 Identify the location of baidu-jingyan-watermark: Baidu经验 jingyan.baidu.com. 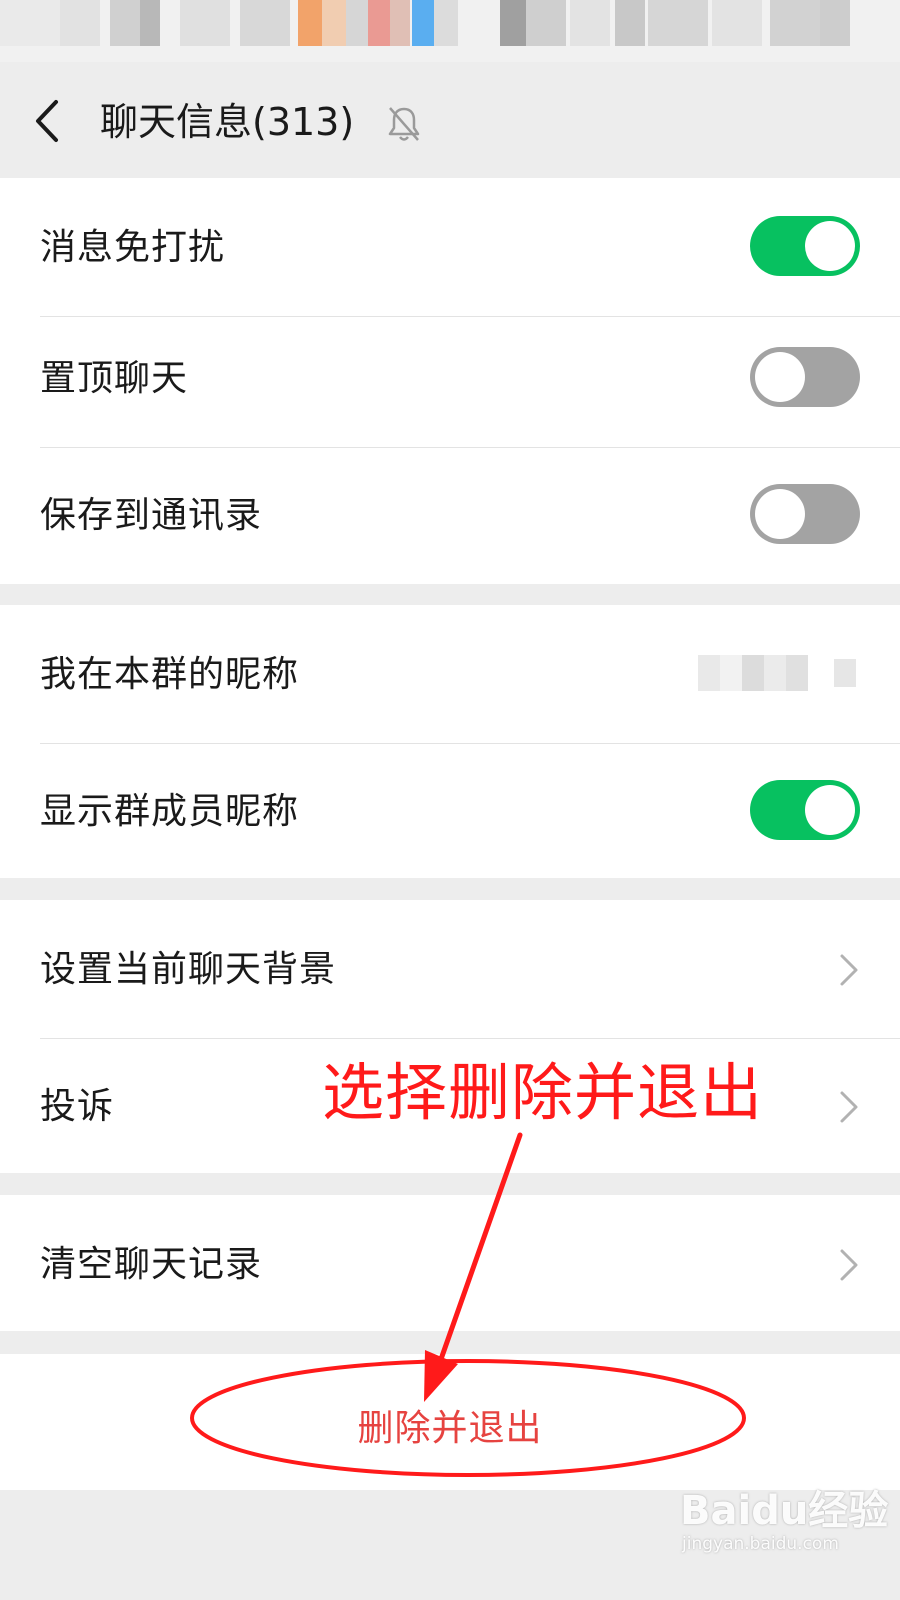
(782, 1525).